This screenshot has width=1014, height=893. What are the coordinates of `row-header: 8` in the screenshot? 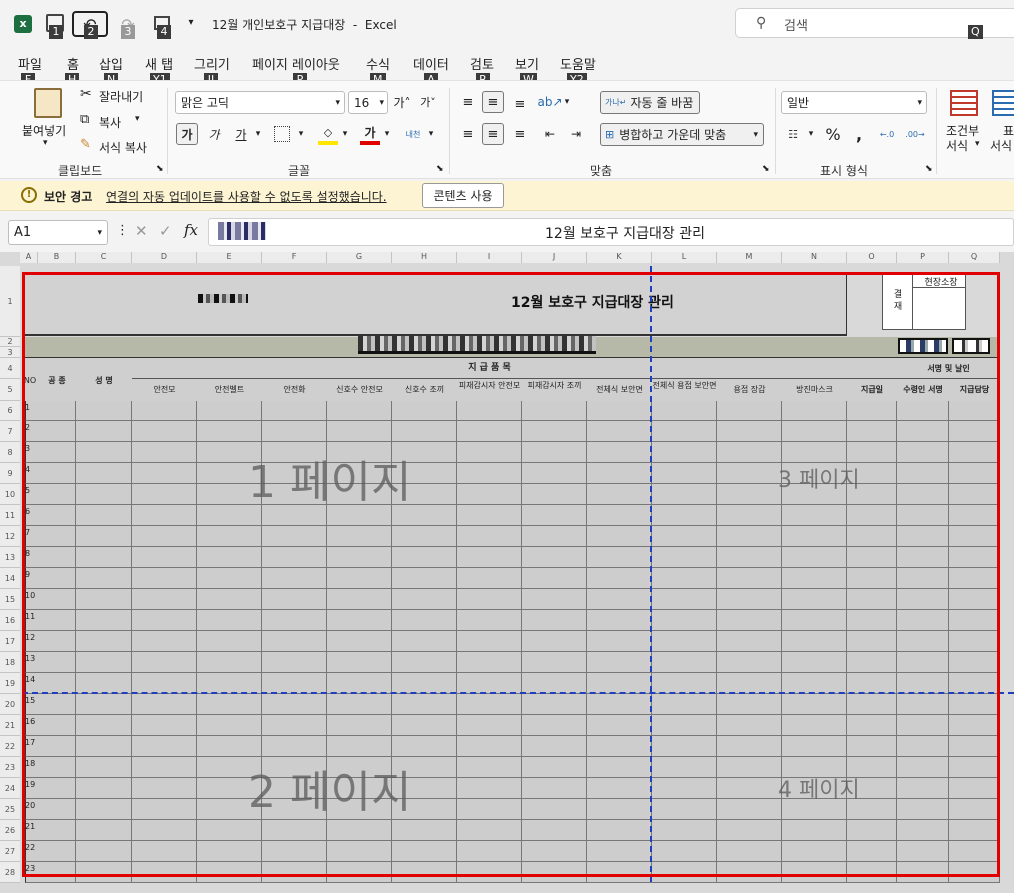 It's located at (10, 452).